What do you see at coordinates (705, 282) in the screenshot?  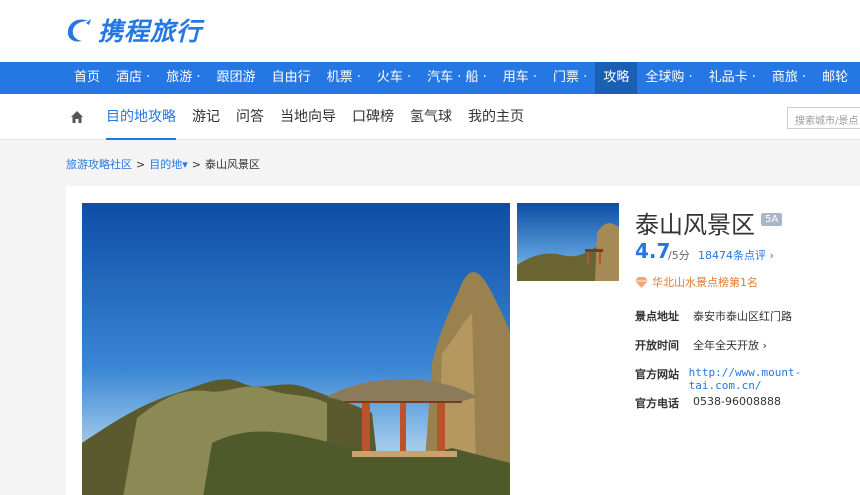 I see `rank-text: 华北山水景点榜第1名` at bounding box center [705, 282].